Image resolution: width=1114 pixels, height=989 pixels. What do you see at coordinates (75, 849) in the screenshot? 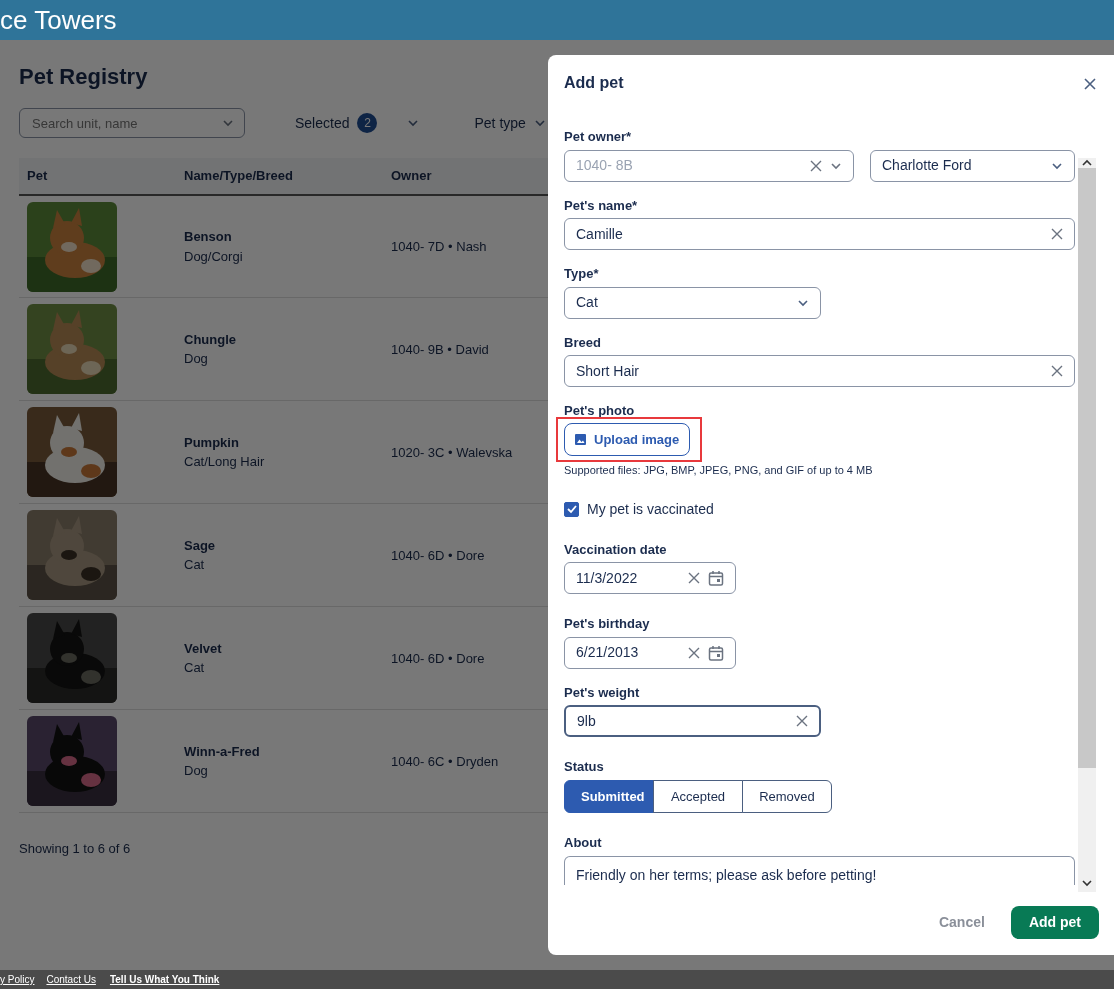
I see `results-summary: Showing 1 to 6 of 6` at bounding box center [75, 849].